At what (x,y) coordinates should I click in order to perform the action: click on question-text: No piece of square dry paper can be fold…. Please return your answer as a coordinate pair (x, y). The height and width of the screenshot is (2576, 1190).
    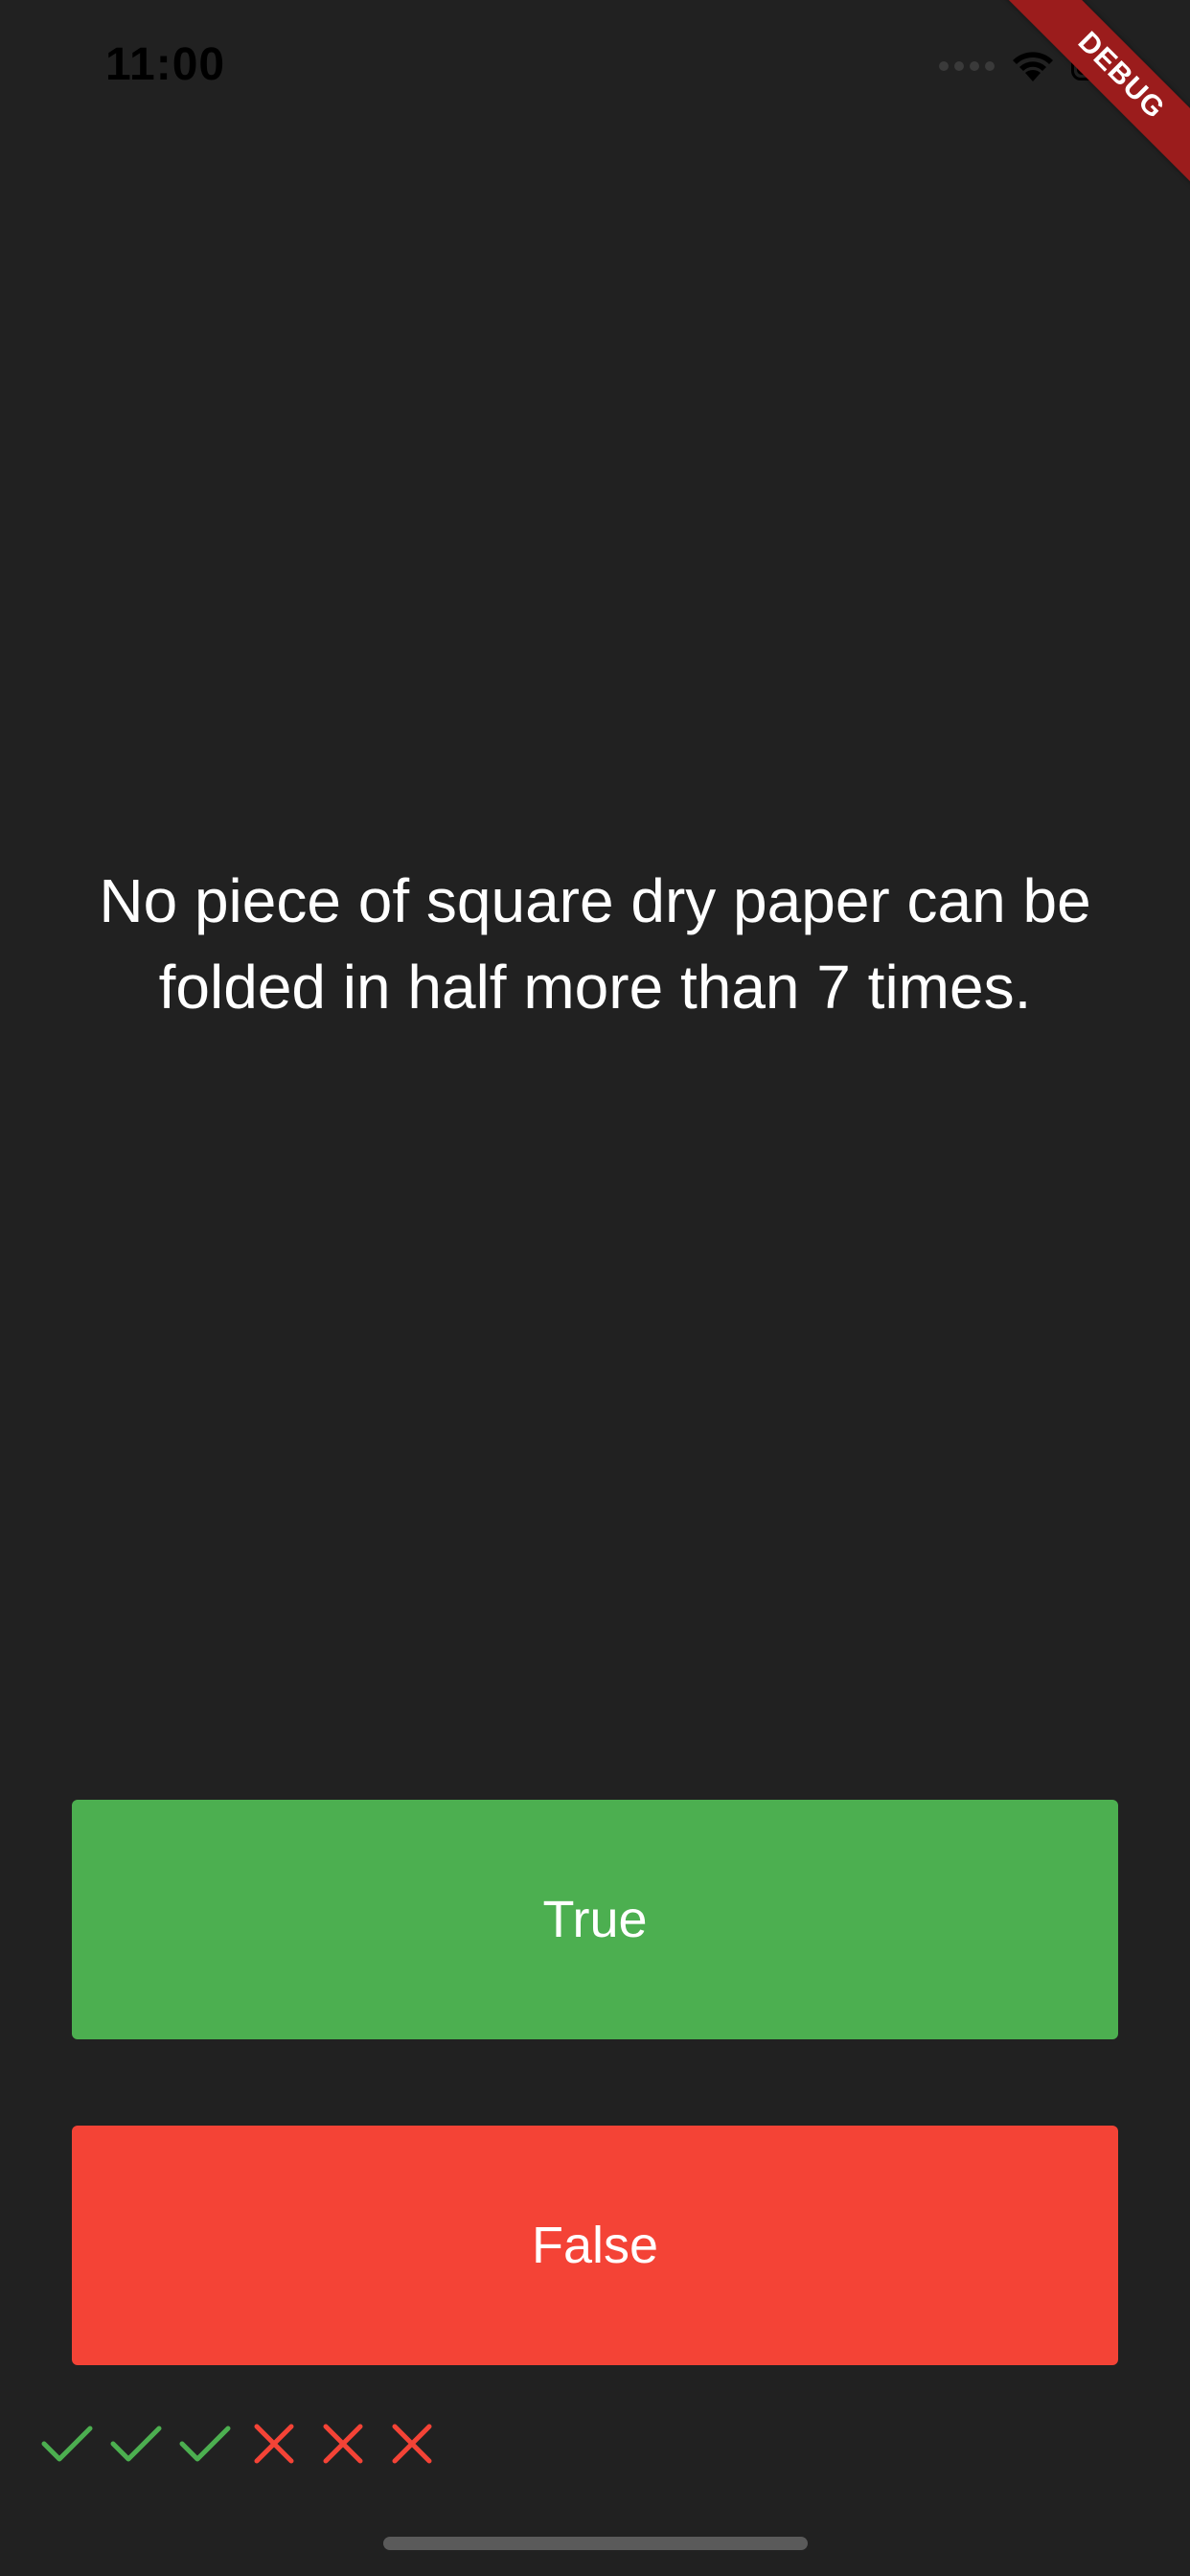
    Looking at the image, I should click on (595, 944).